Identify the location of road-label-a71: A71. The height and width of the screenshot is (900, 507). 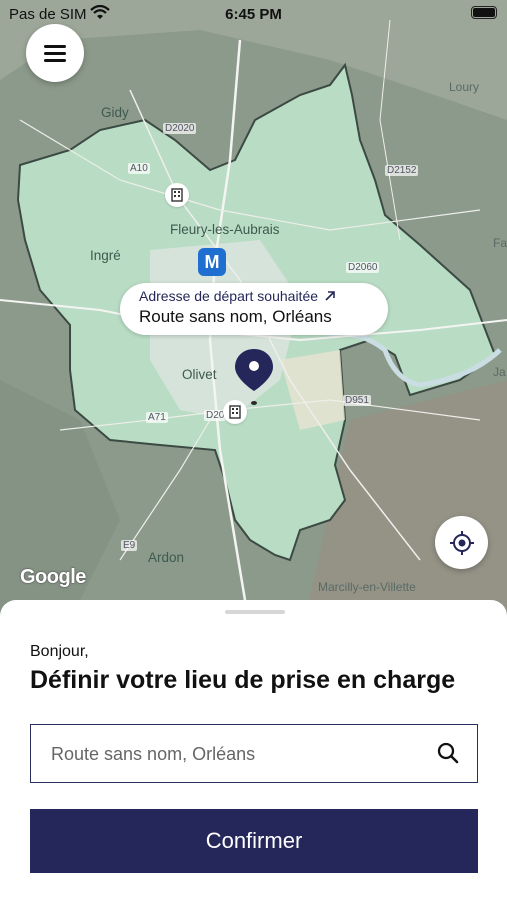
(157, 417).